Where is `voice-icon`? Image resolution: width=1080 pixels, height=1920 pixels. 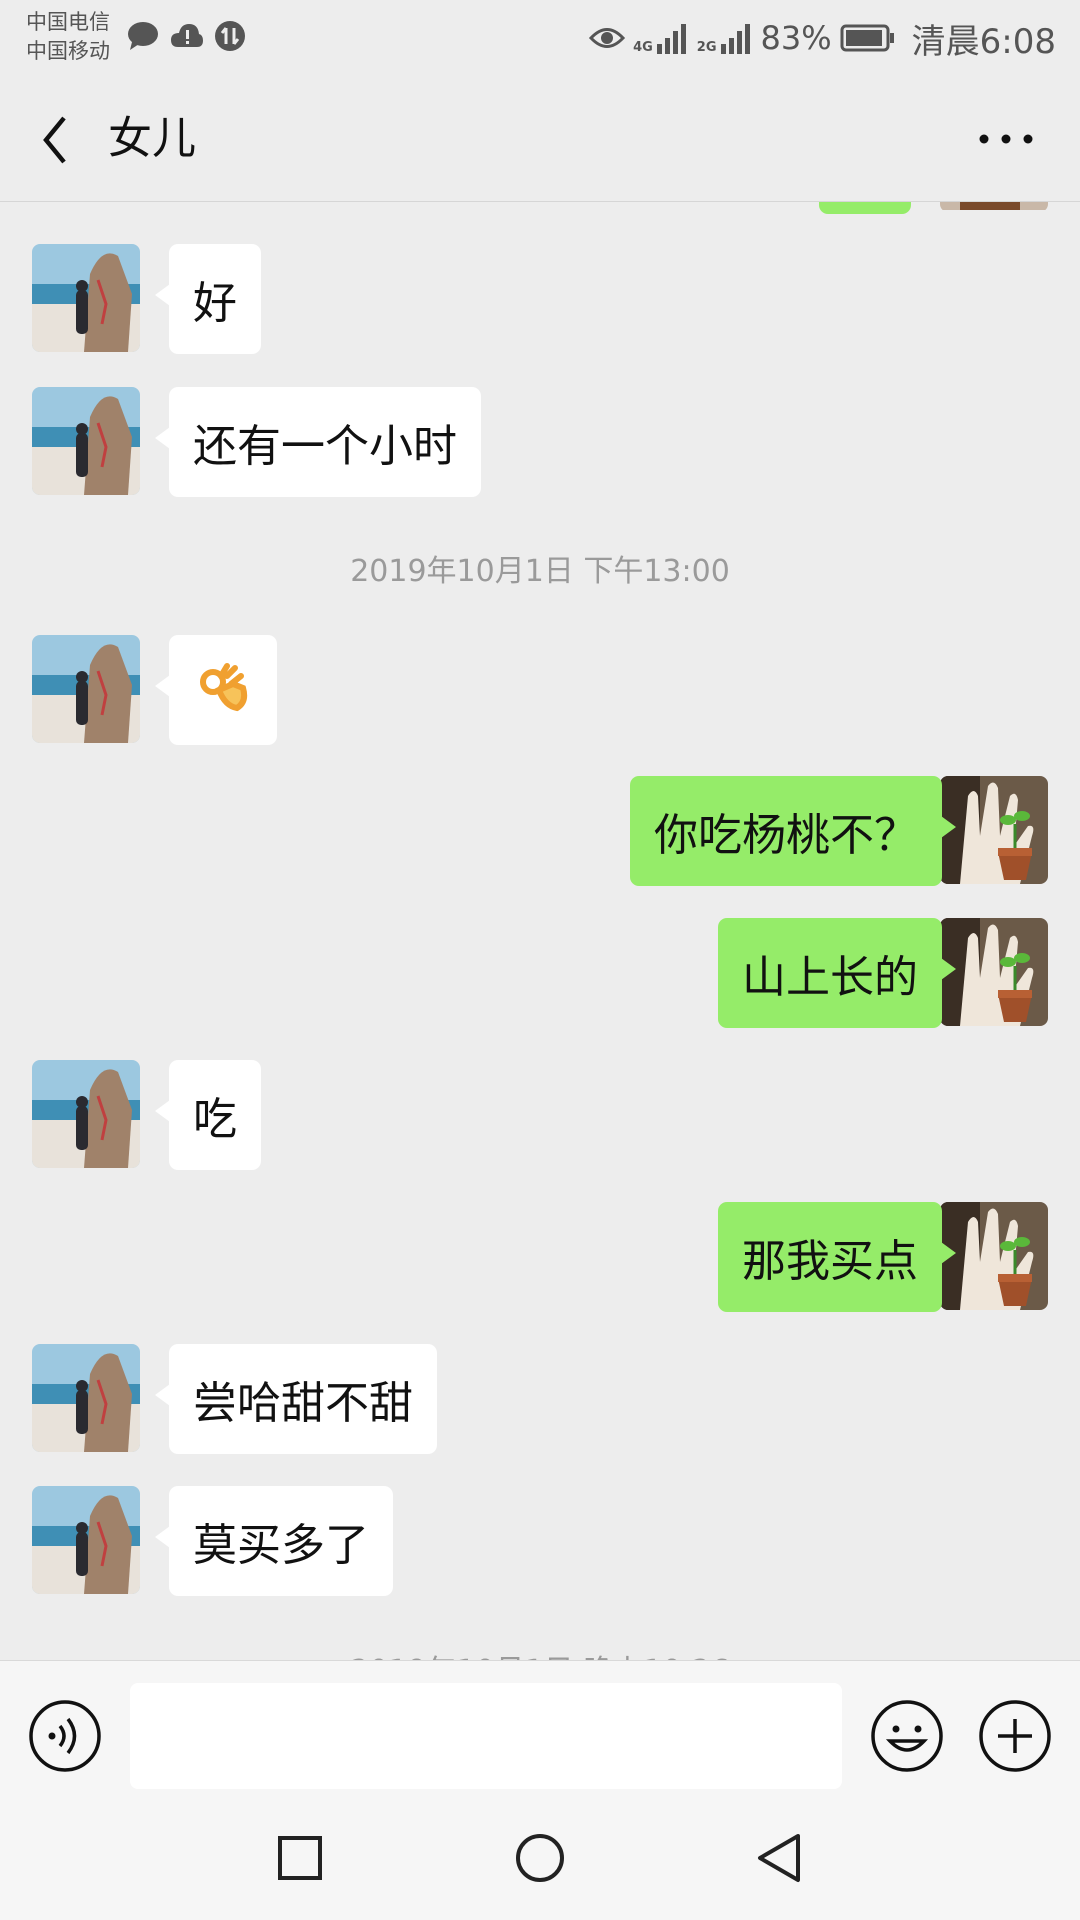
voice-icon is located at coordinates (65, 1736).